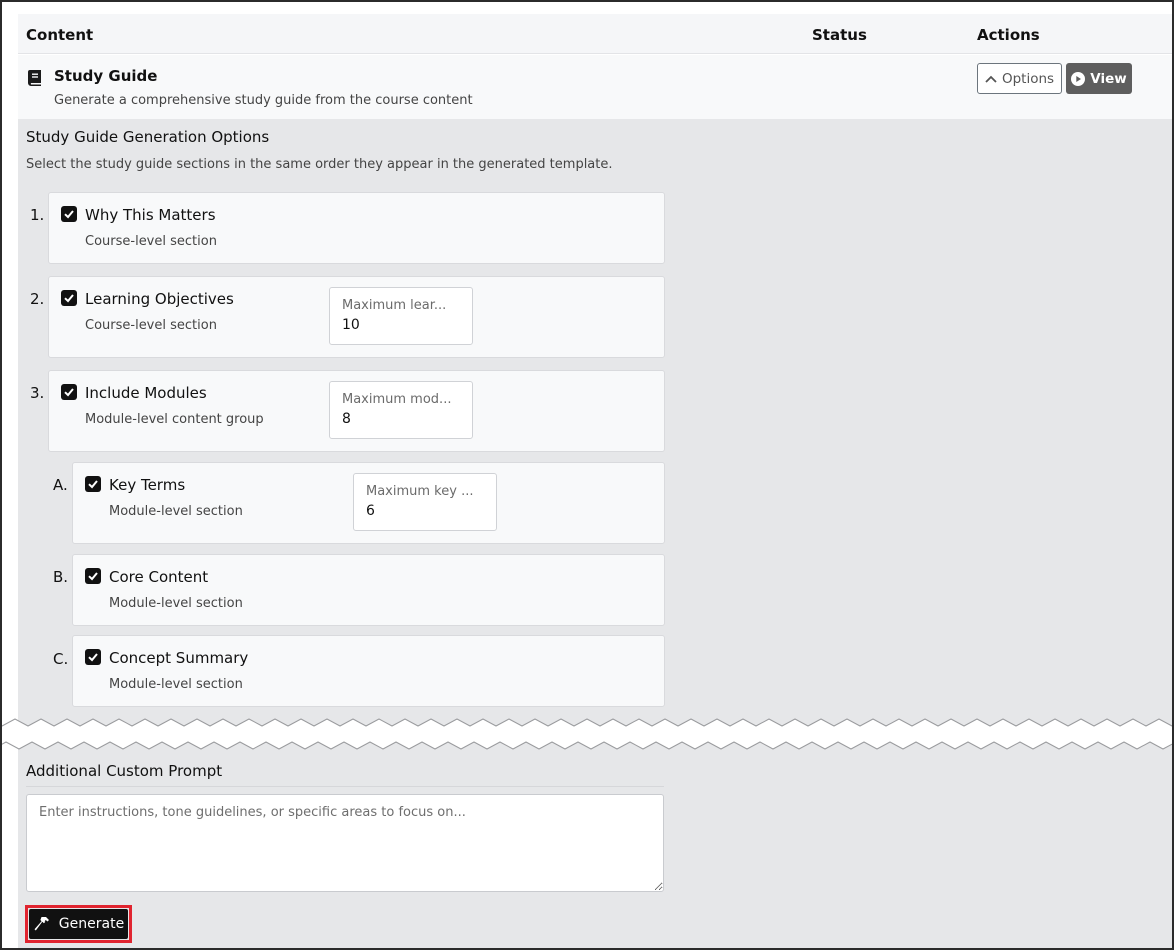 This screenshot has width=1174, height=950. I want to click on book-icon, so click(34, 78).